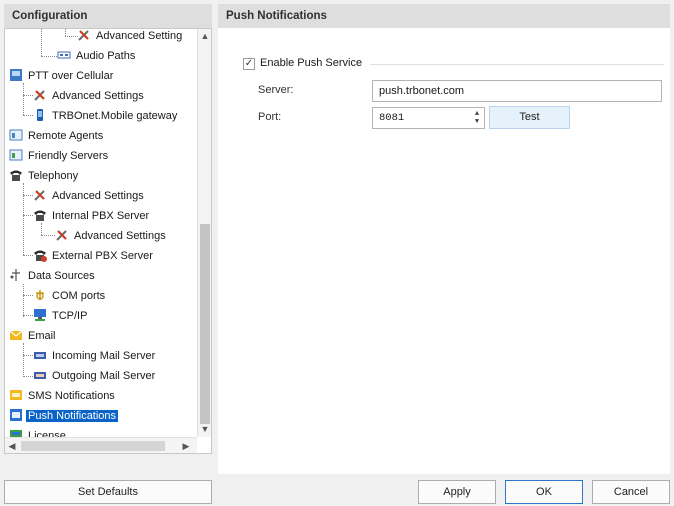 The image size is (674, 506). Describe the element at coordinates (40, 375) in the screenshot. I see `outgoing-mail-icon` at that location.